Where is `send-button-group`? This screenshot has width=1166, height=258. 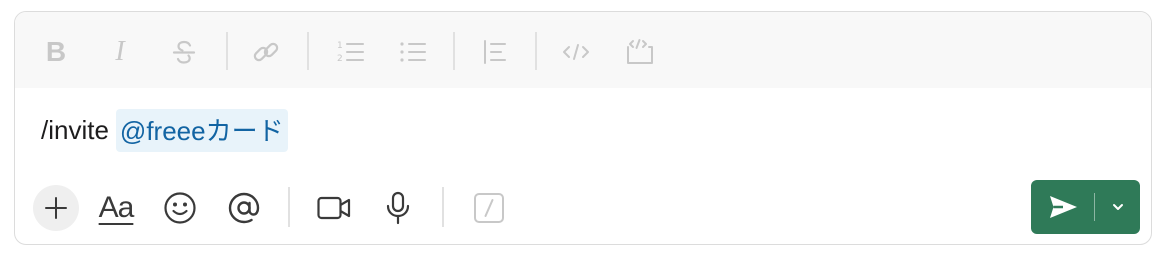 send-button-group is located at coordinates (1085, 207).